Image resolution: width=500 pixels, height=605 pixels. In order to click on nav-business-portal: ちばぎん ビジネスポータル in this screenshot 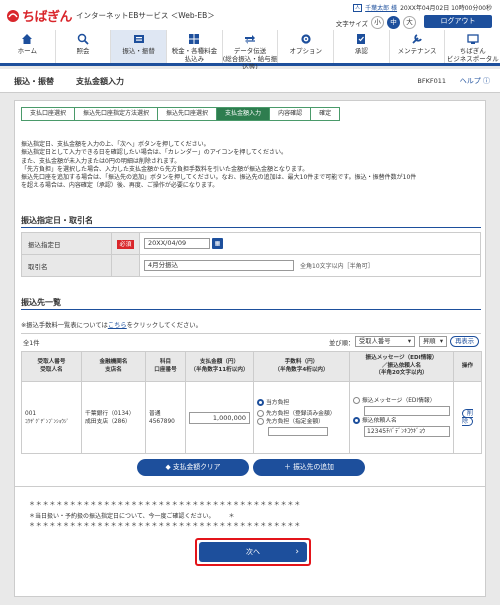, I will do `click(472, 46)`.